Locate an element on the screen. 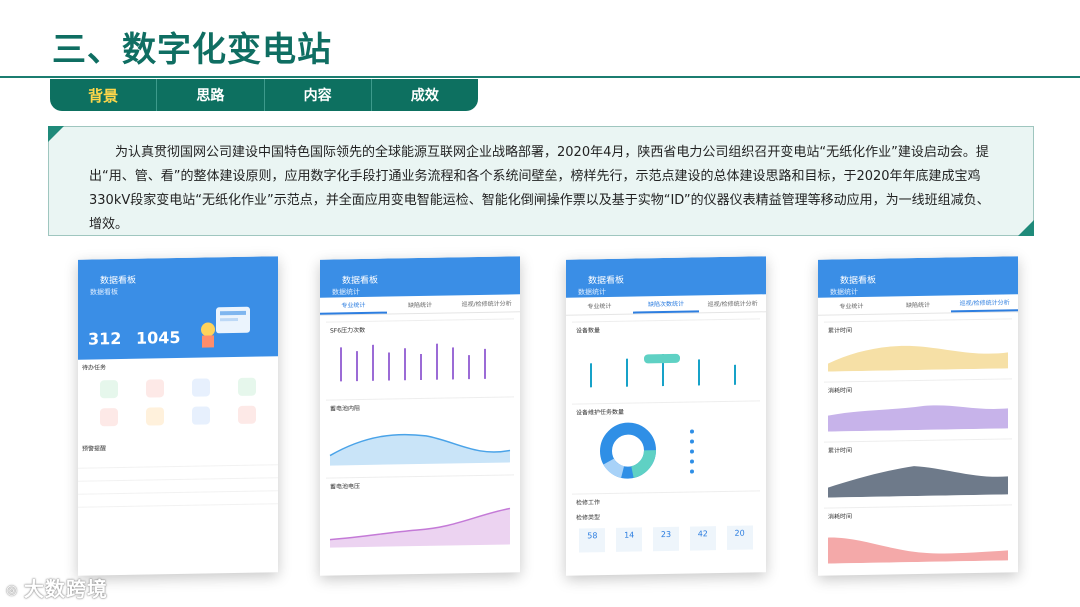 The image size is (1080, 607). chart-card: 设备数量 is located at coordinates (666, 358).